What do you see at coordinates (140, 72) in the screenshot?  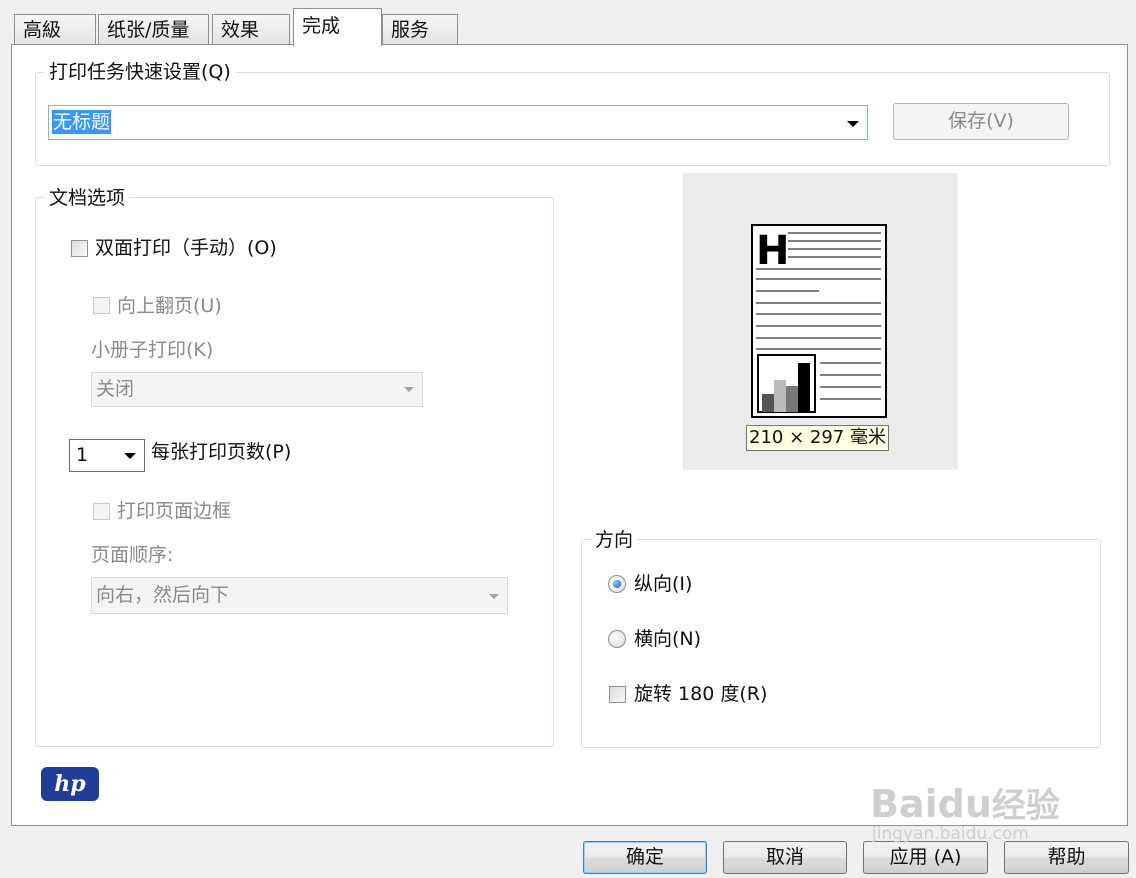 I see `quick-settings-legend: 打印任务快速设置(Q)` at bounding box center [140, 72].